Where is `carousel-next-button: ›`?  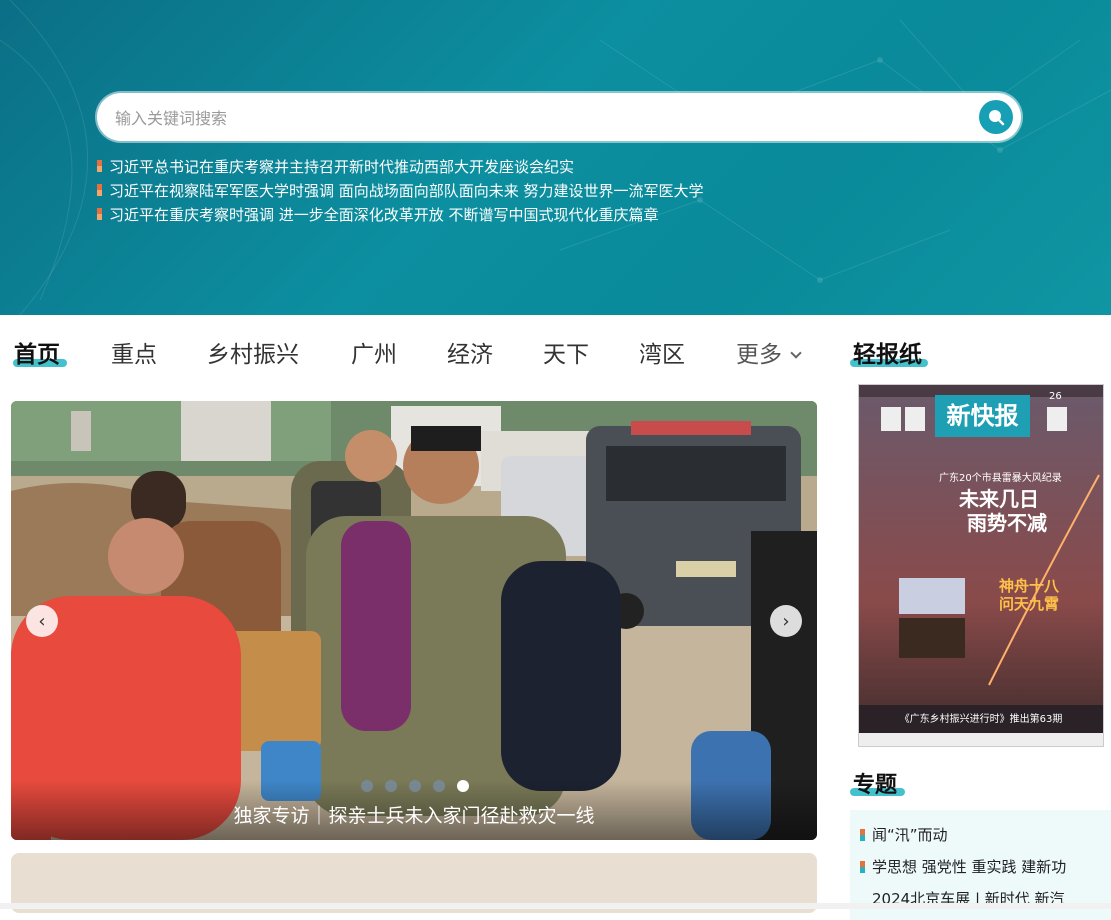 carousel-next-button: › is located at coordinates (786, 621).